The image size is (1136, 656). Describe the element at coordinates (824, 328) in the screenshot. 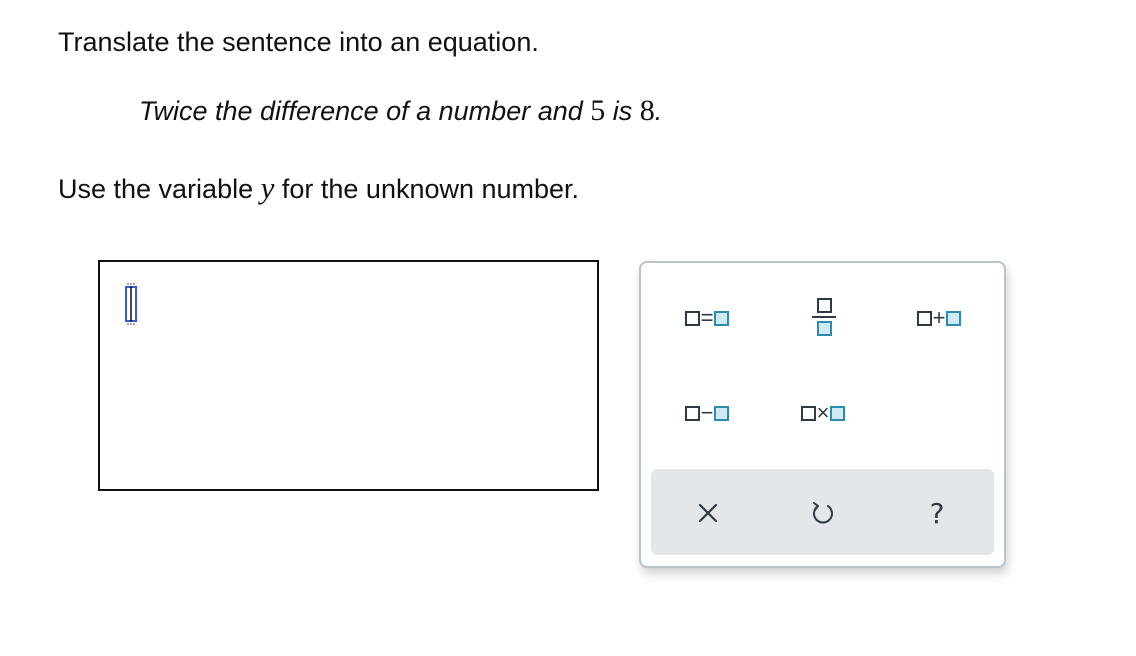

I see `denominator-slot-icon` at that location.